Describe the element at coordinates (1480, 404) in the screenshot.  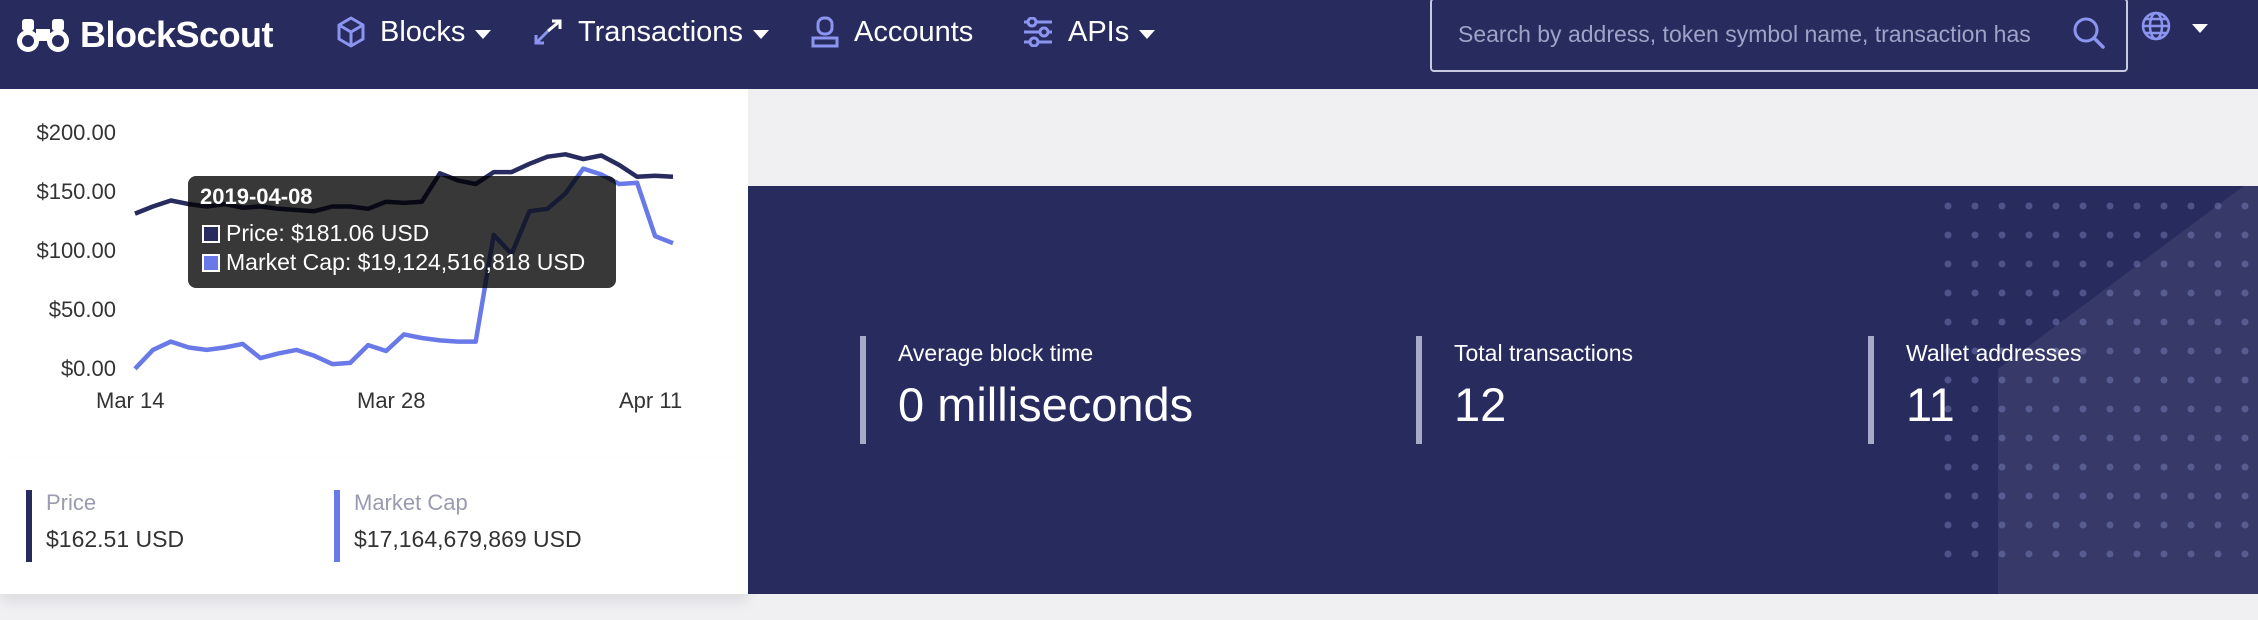
I see `stat-value: 12` at that location.